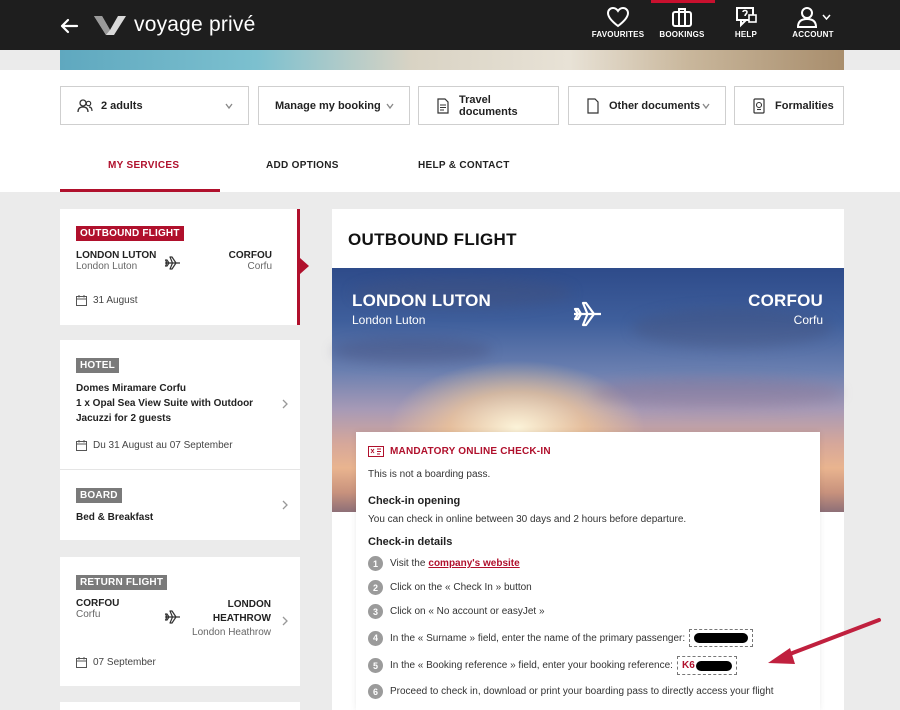 This screenshot has width=900, height=710. What do you see at coordinates (688, 665) in the screenshot?
I see `booking-reference-prefix: K6` at bounding box center [688, 665].